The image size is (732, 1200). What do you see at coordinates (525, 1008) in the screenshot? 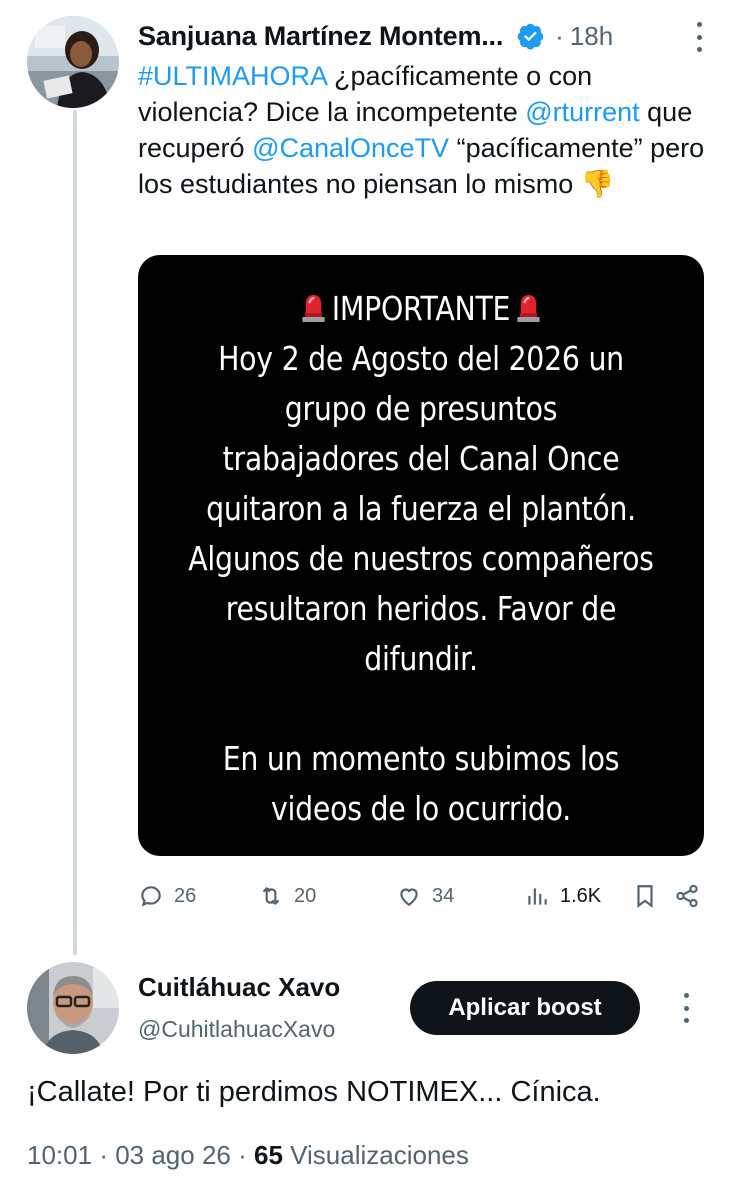
I see `boost-button: Aplicar boost` at bounding box center [525, 1008].